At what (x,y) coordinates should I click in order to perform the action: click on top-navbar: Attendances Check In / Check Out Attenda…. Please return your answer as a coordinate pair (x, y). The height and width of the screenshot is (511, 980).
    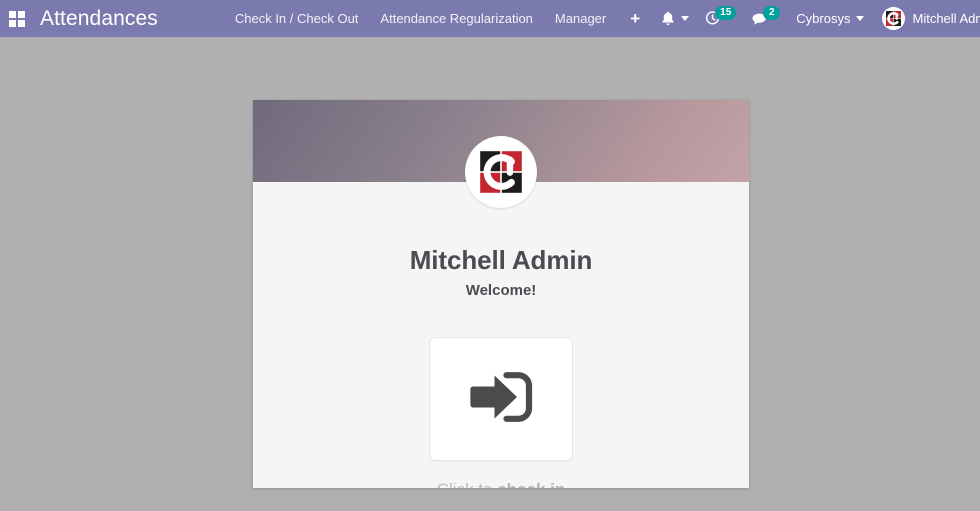
    Looking at the image, I should click on (490, 18).